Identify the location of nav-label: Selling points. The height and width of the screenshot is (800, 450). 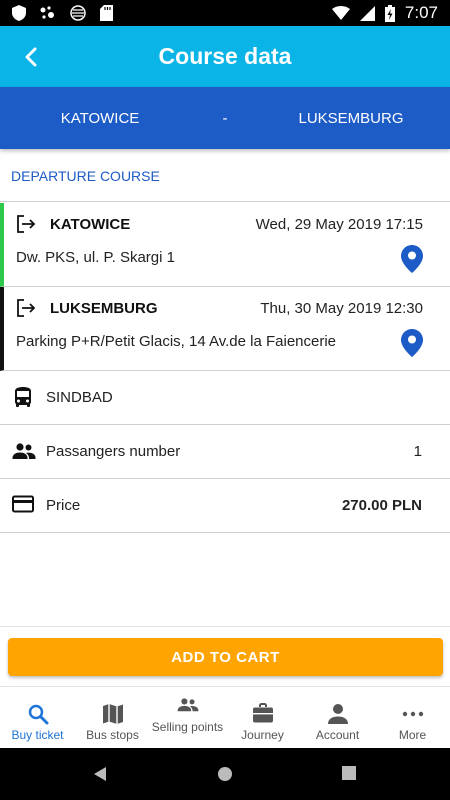
(187, 727).